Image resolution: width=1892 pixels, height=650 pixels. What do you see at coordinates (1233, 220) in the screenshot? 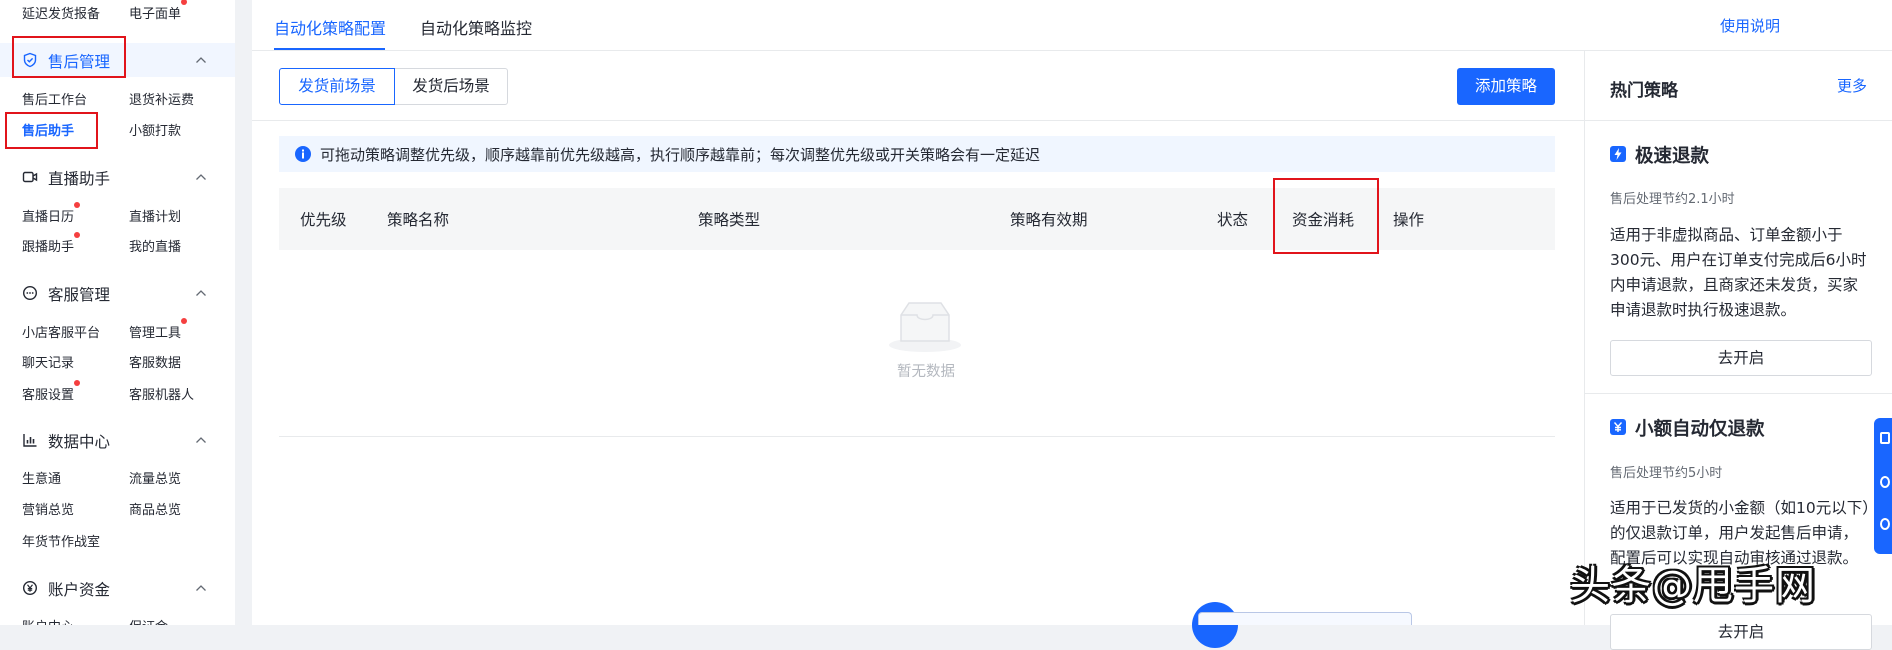
I see `column-status: 状态` at bounding box center [1233, 220].